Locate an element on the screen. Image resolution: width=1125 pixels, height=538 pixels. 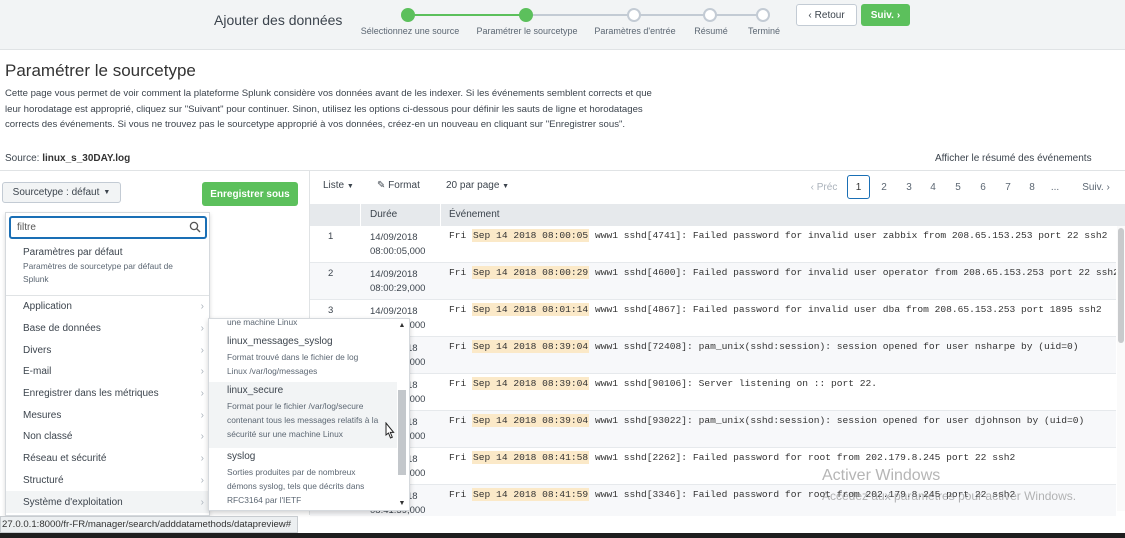
submenu-scrollbar: ▲ ▼ is located at coordinates (402, 415).